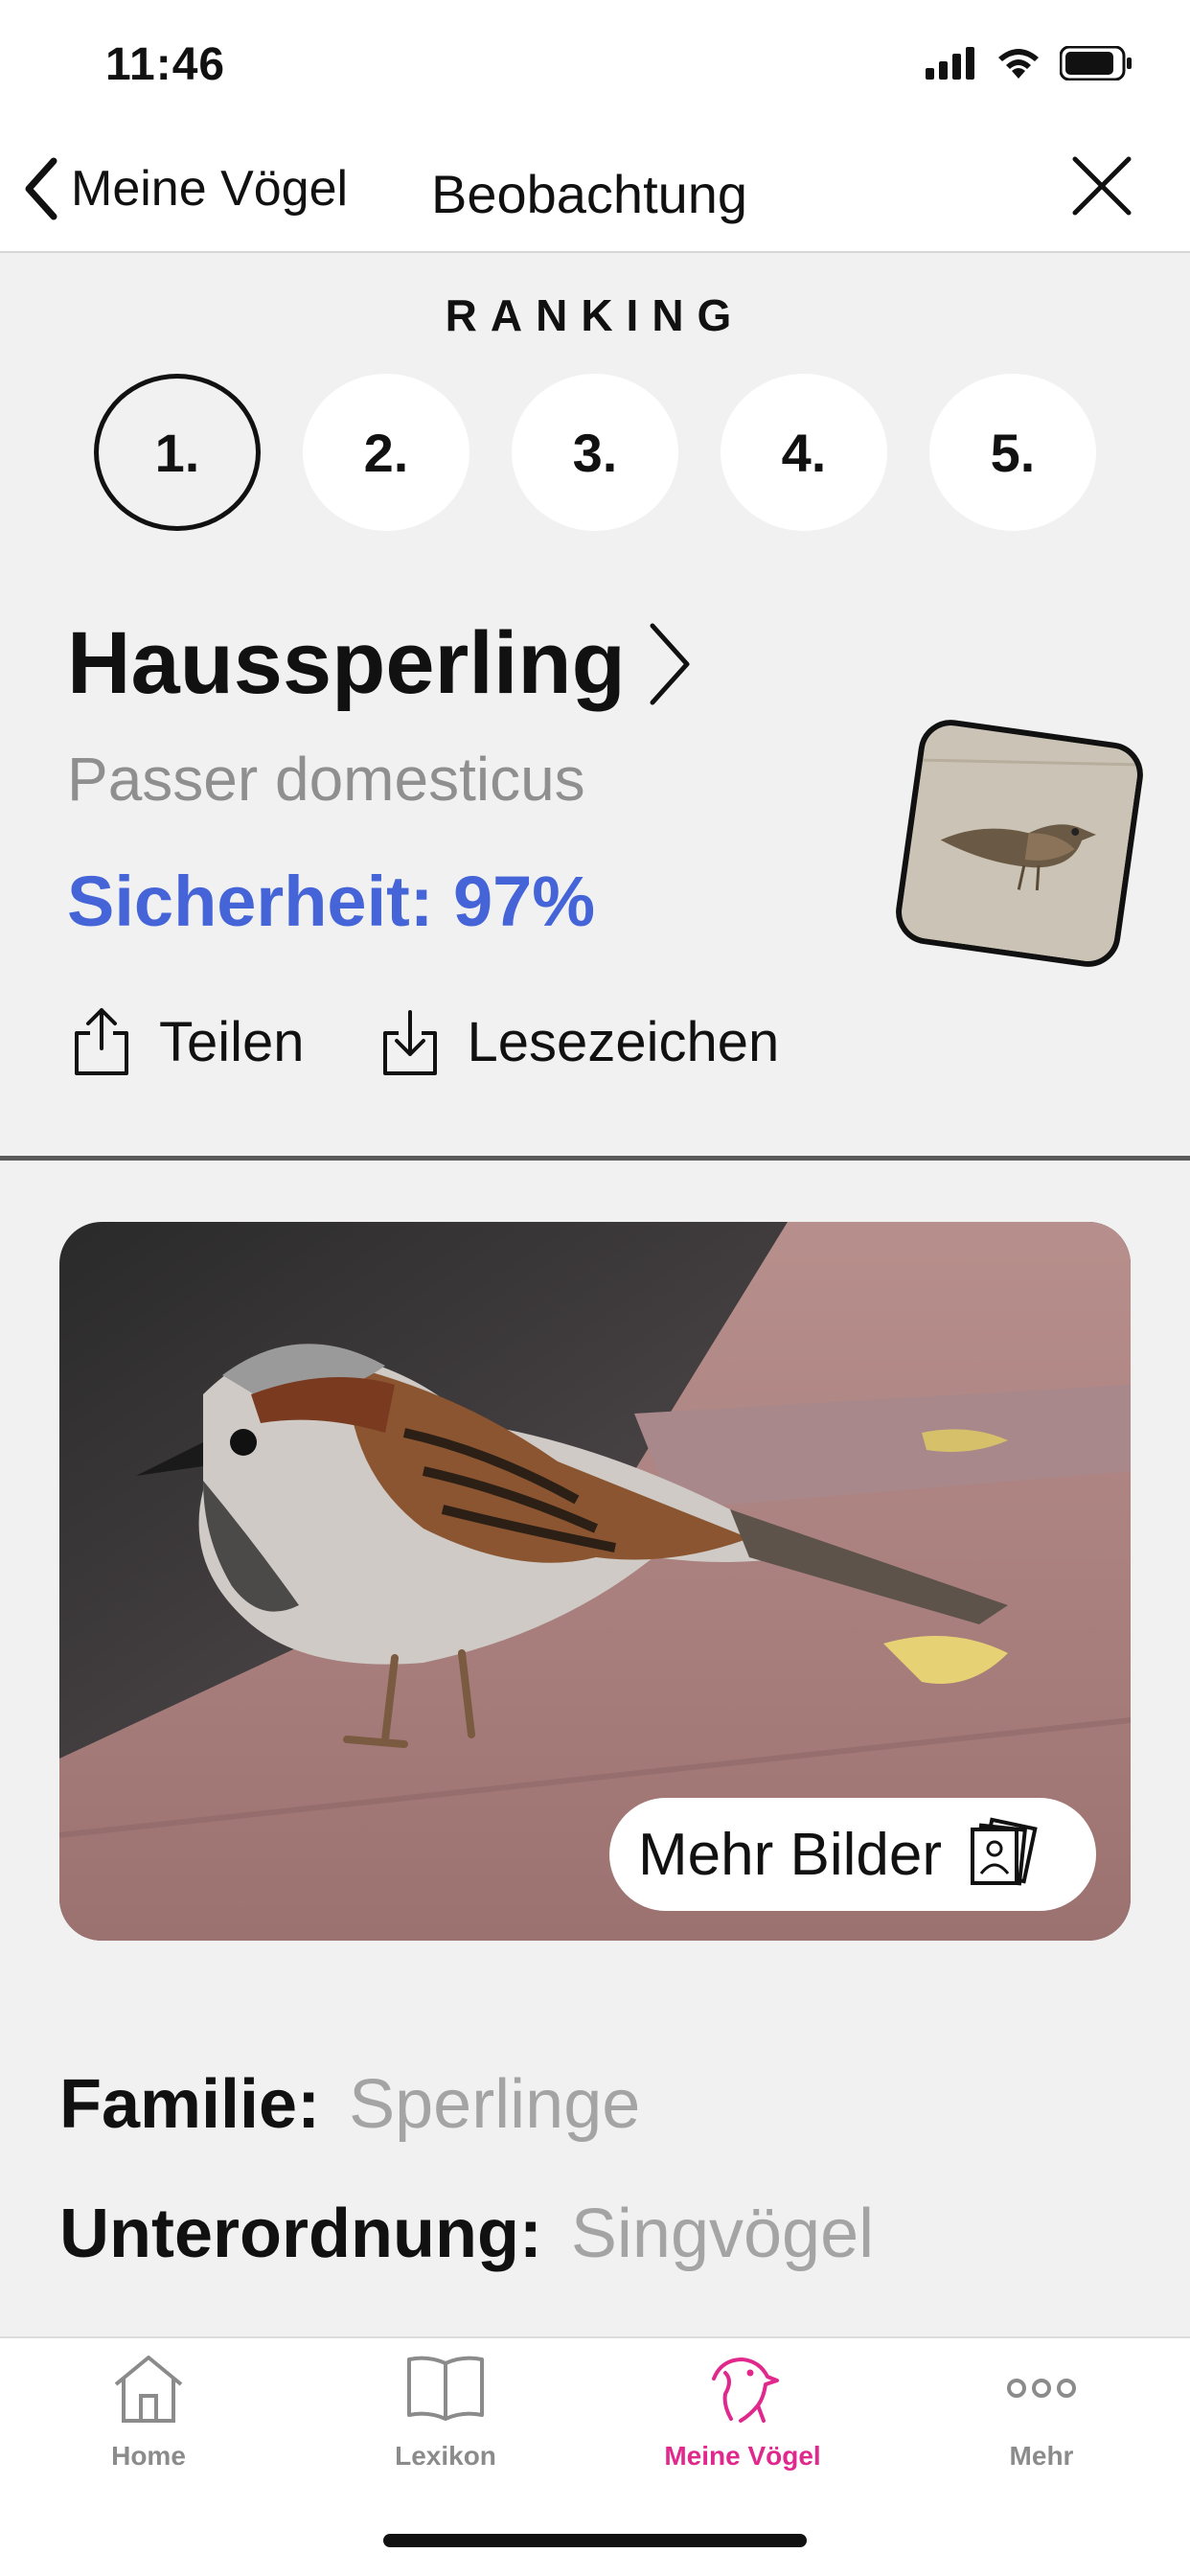  I want to click on close-icon, so click(1102, 186).